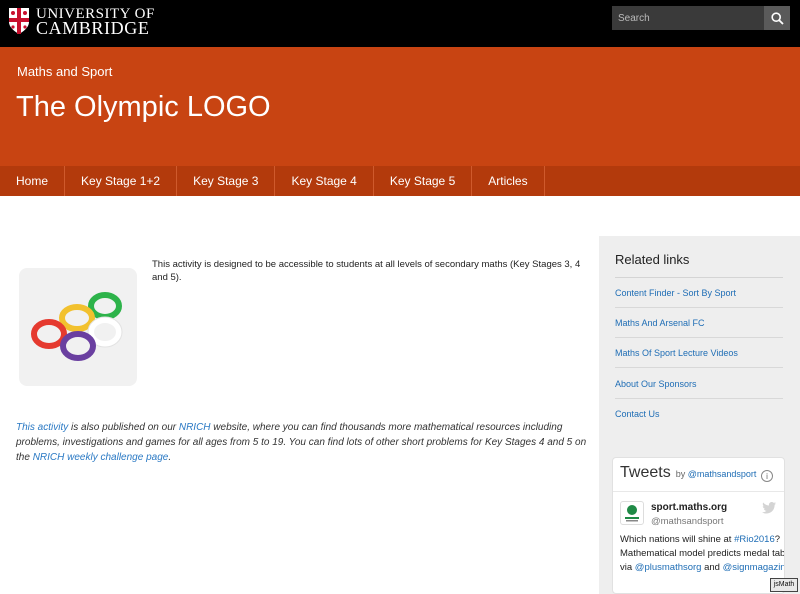 This screenshot has width=800, height=594. I want to click on sidebar-link-sponsors: About Our Sponsors, so click(656, 384).